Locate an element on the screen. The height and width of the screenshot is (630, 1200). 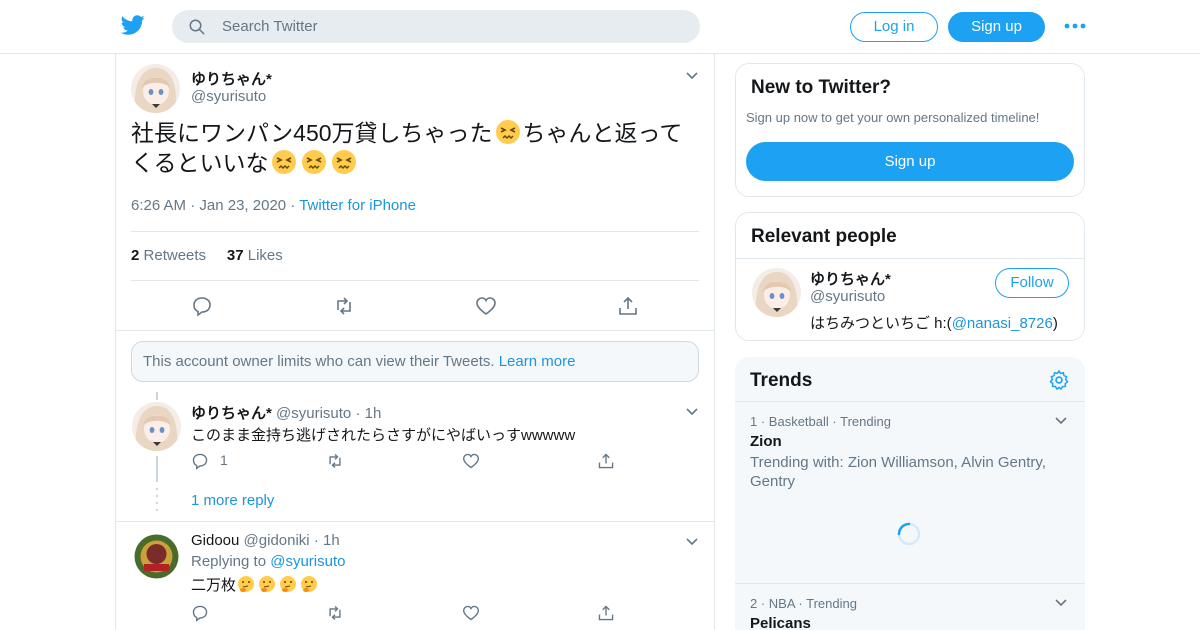
search-box is located at coordinates (436, 26).